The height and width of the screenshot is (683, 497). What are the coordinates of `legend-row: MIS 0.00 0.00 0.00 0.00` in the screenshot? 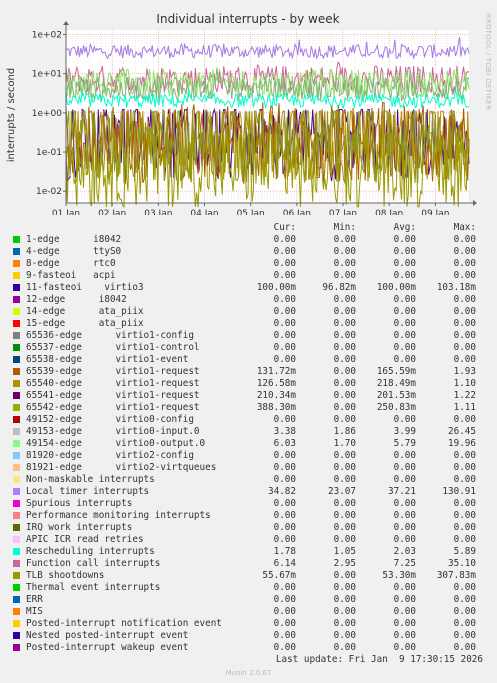 It's located at (250, 612).